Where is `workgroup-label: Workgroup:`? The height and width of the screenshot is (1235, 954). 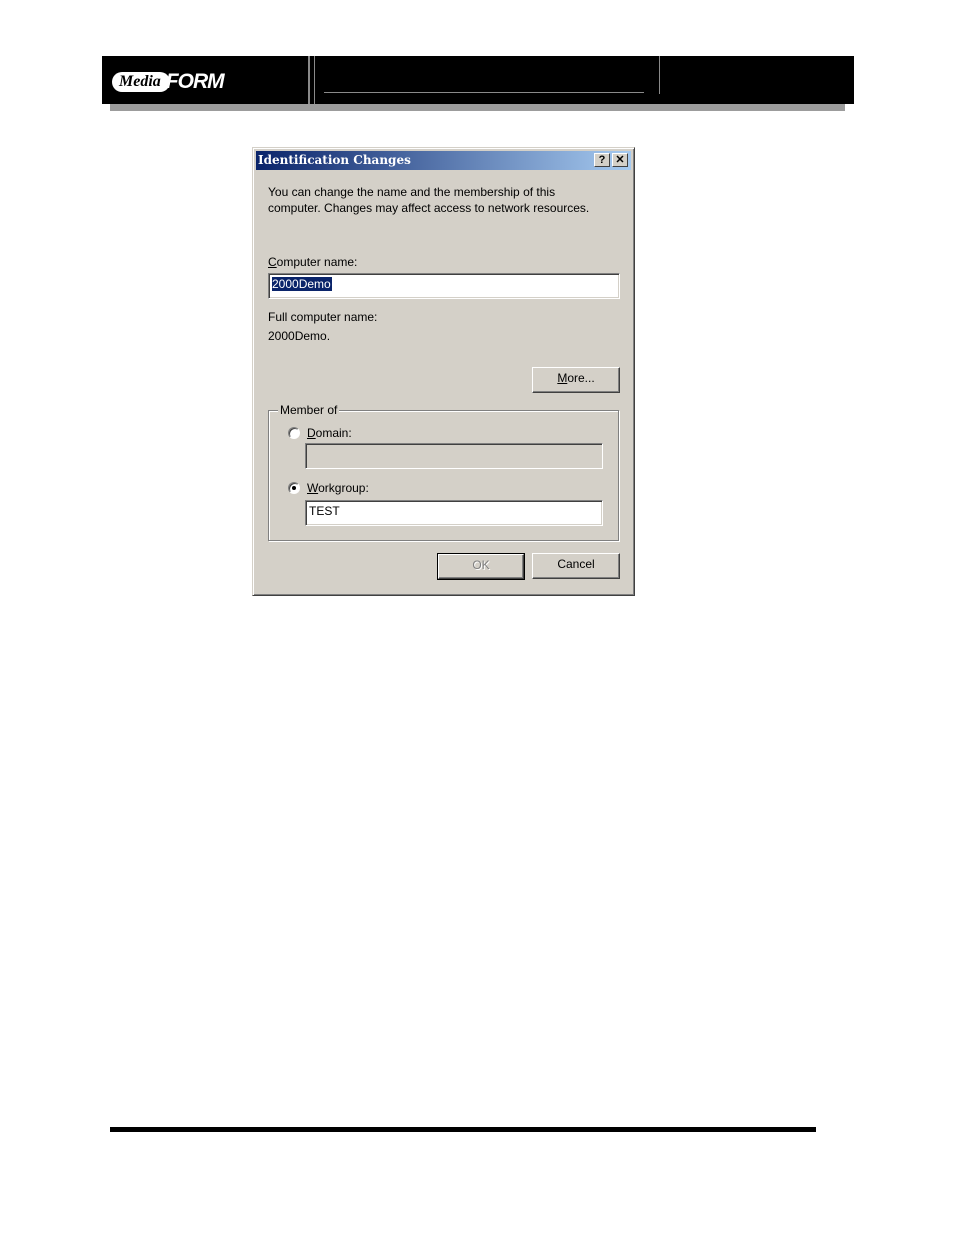
workgroup-label: Workgroup: is located at coordinates (338, 488).